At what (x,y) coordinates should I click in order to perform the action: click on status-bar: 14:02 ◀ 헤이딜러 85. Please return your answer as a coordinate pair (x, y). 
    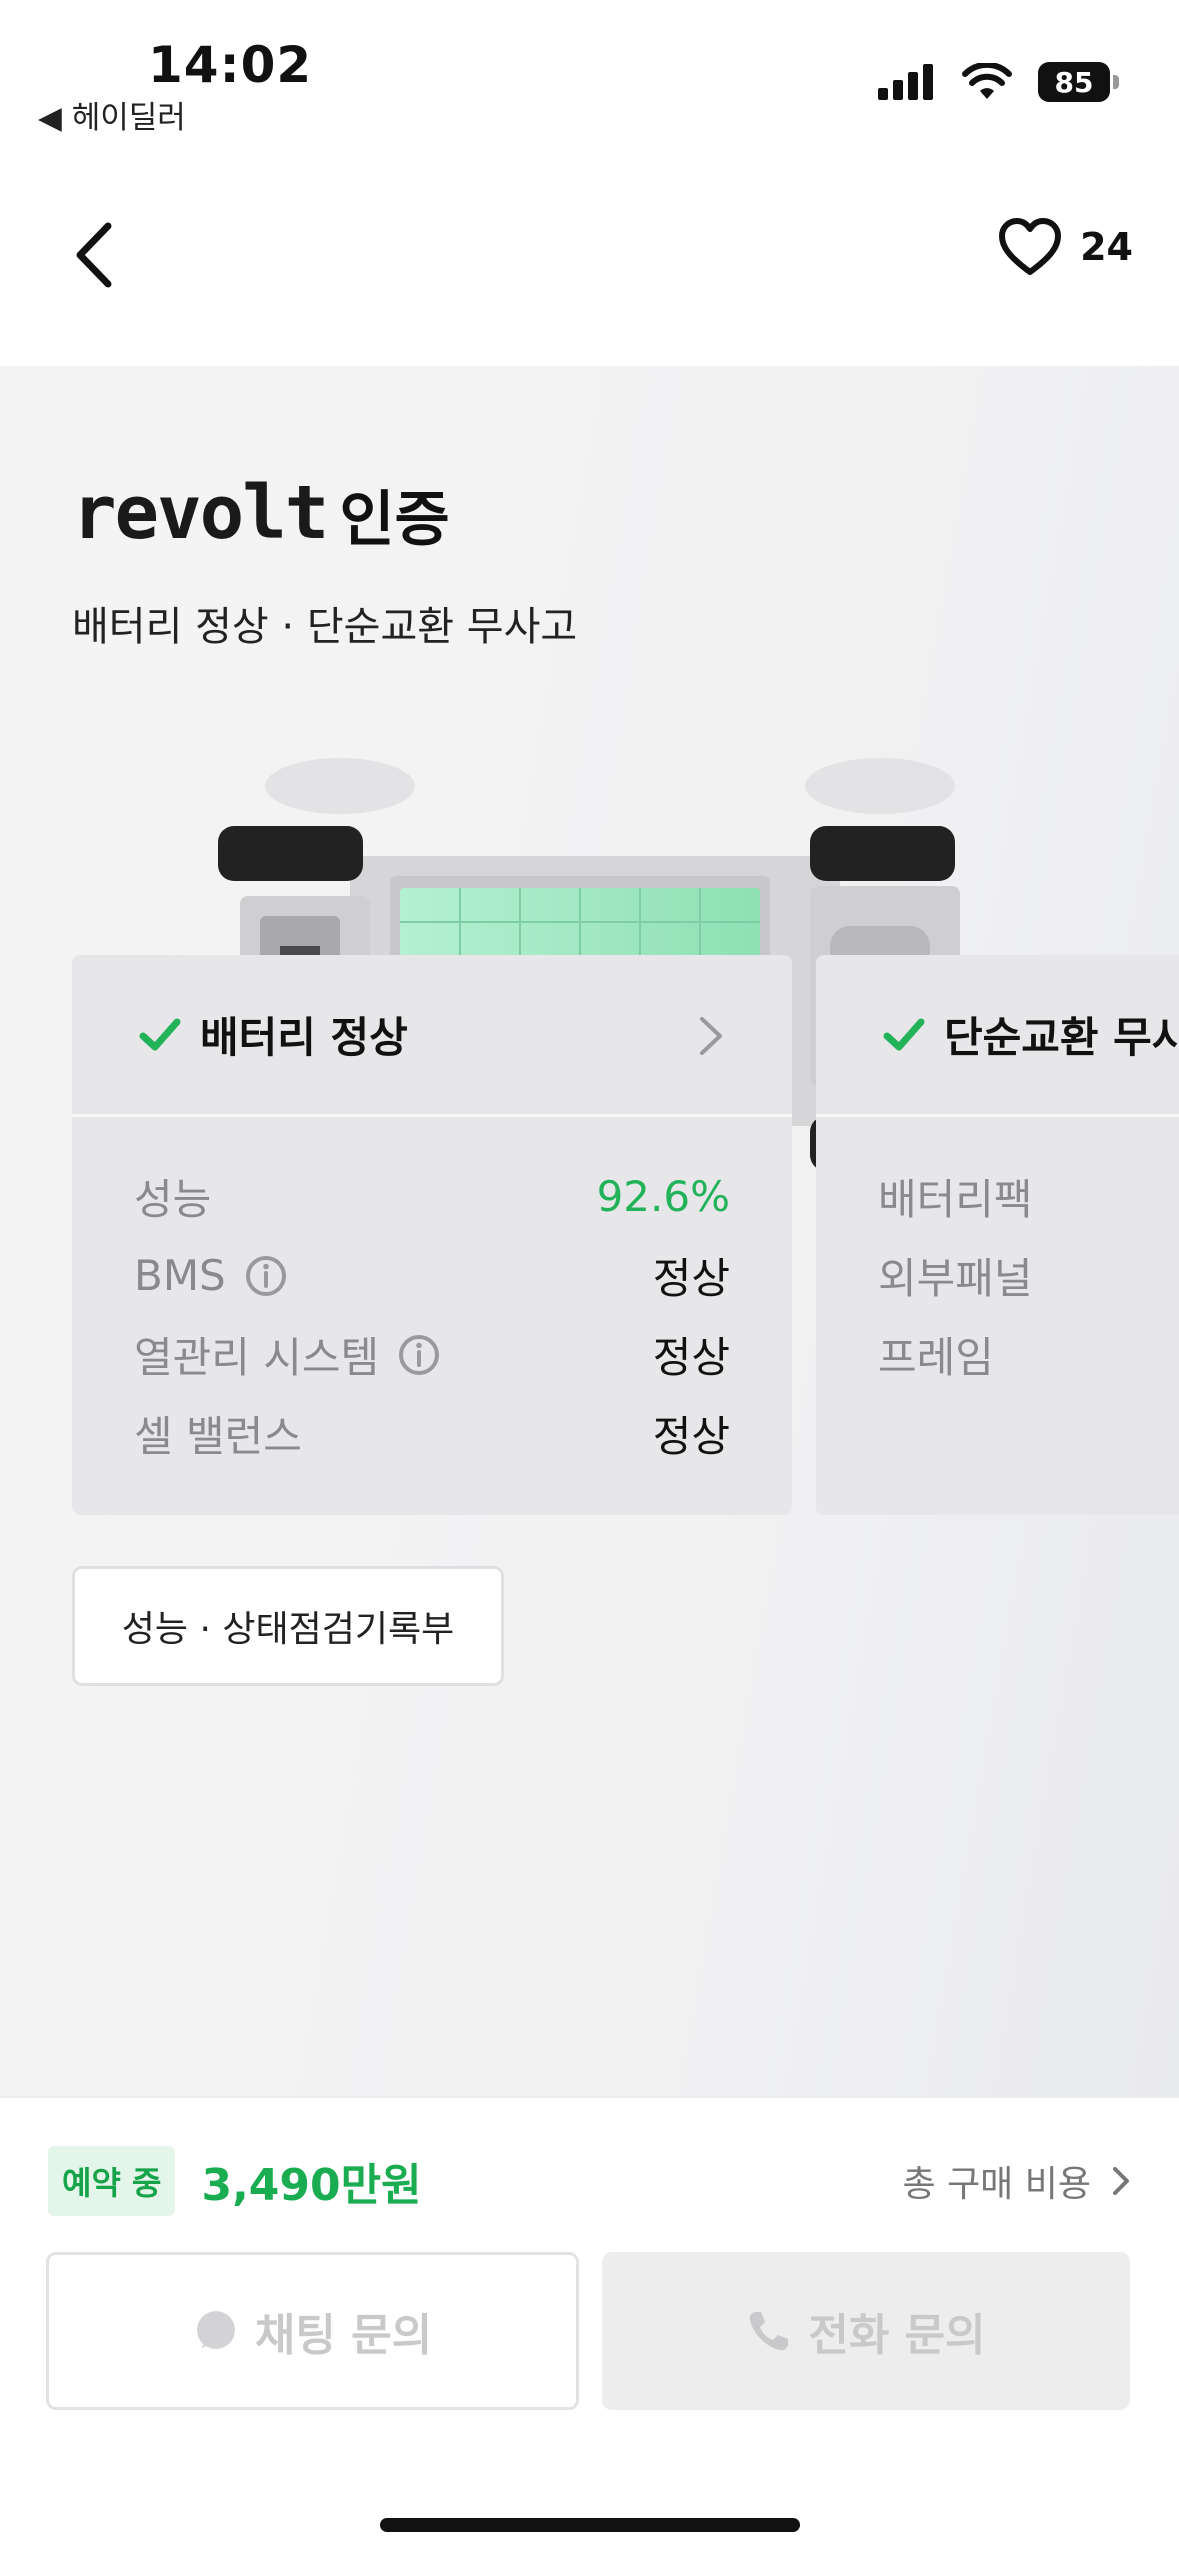
    Looking at the image, I should click on (589, 75).